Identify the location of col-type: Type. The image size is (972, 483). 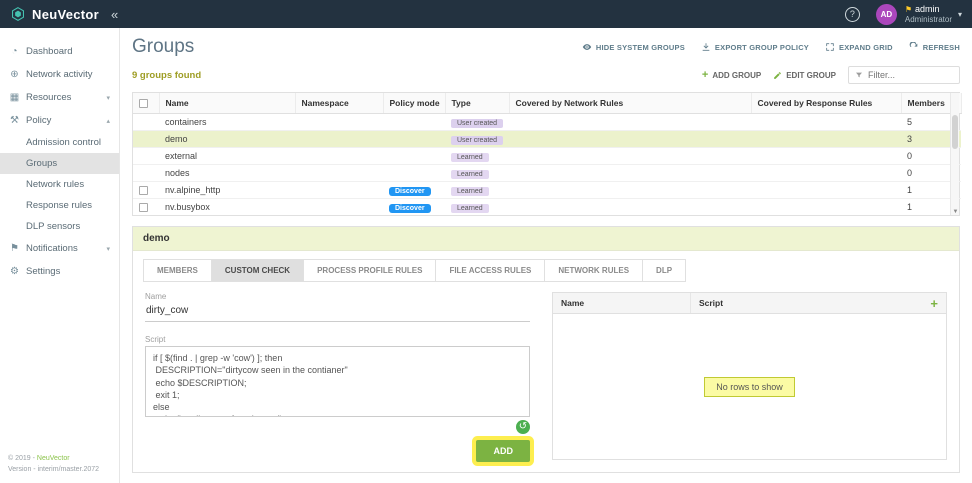
(477, 104).